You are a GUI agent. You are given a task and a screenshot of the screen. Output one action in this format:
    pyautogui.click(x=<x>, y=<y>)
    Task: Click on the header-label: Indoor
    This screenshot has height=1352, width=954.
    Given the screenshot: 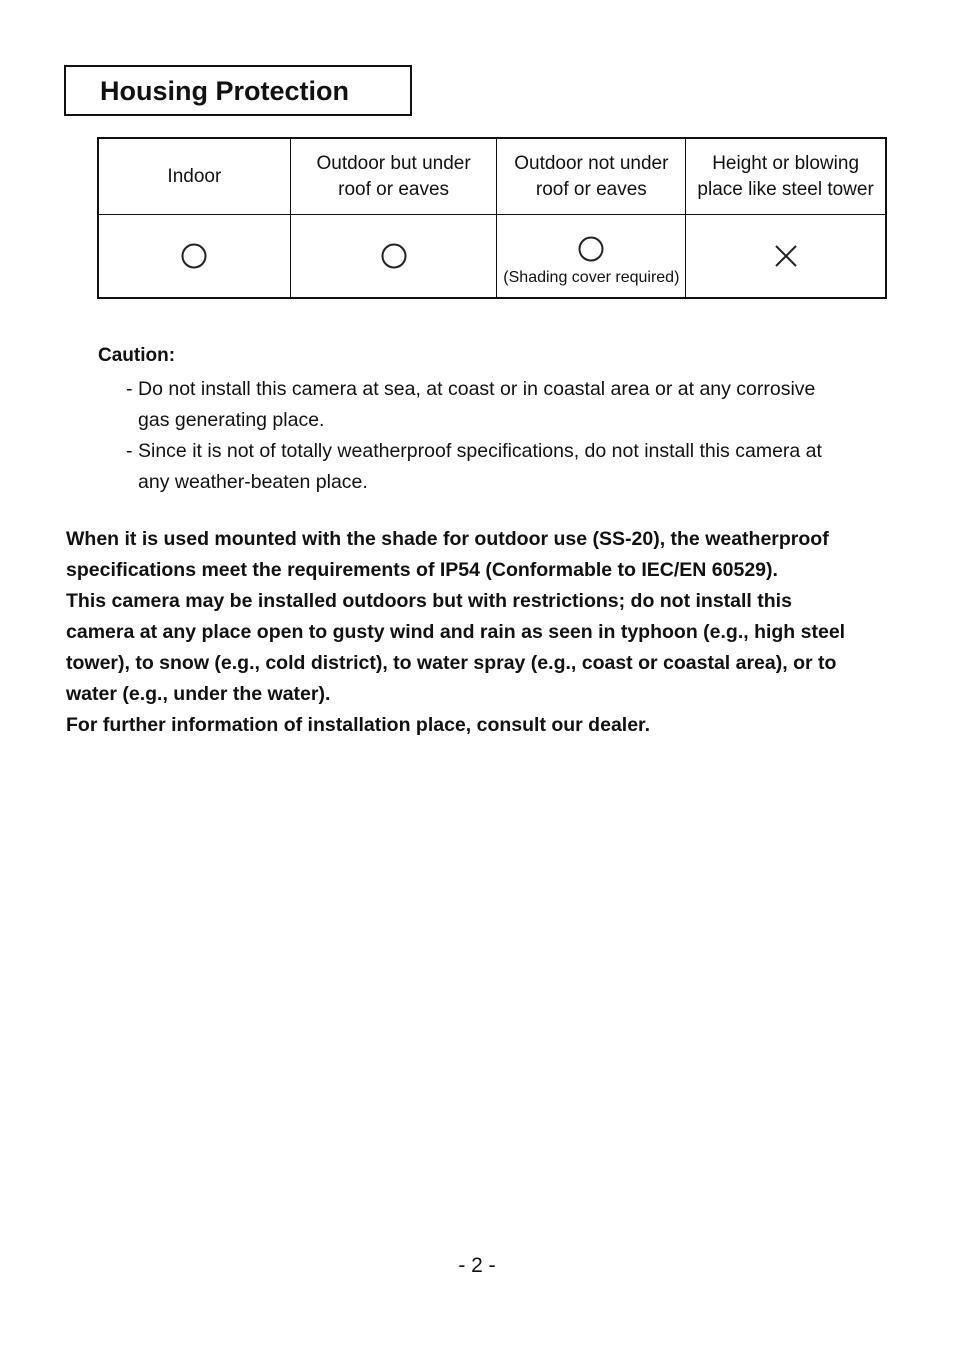 What is the action you would take?
    pyautogui.click(x=194, y=176)
    